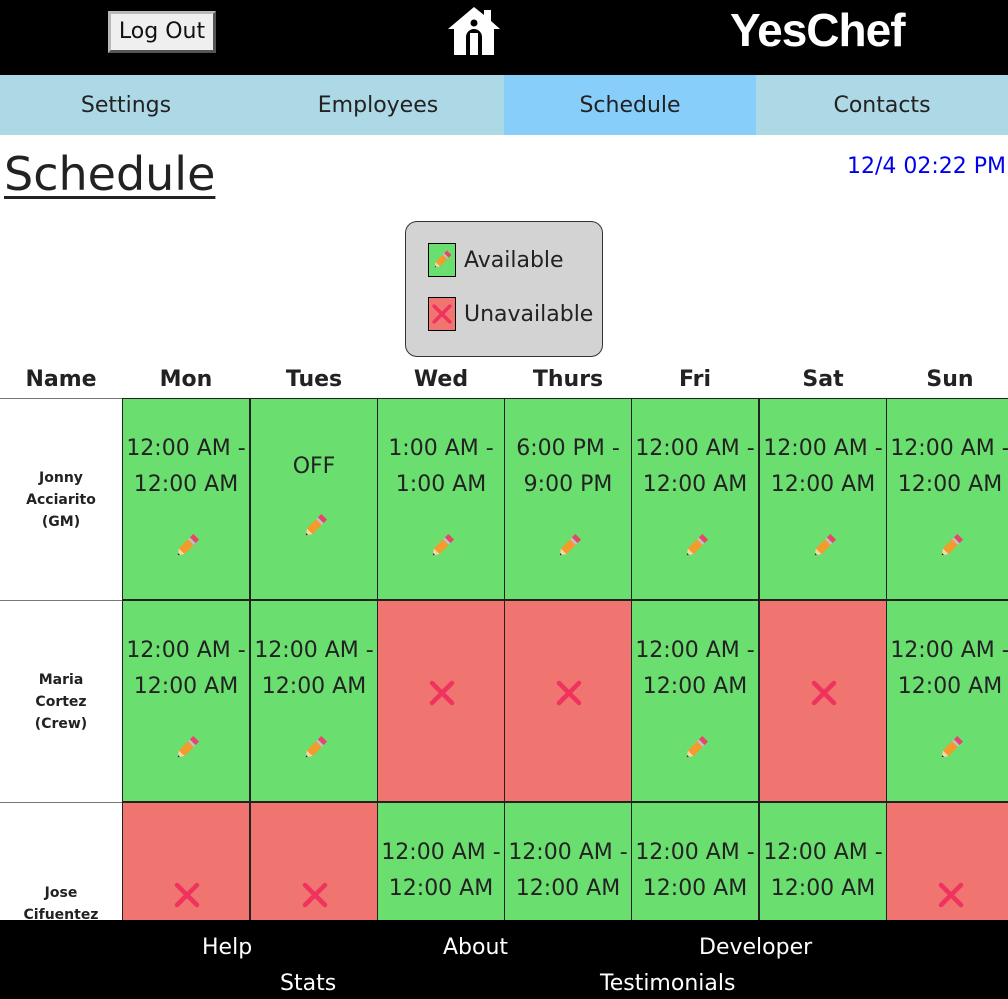 The width and height of the screenshot is (1008, 999). Describe the element at coordinates (314, 466) in the screenshot. I see `shift-time: OFF` at that location.